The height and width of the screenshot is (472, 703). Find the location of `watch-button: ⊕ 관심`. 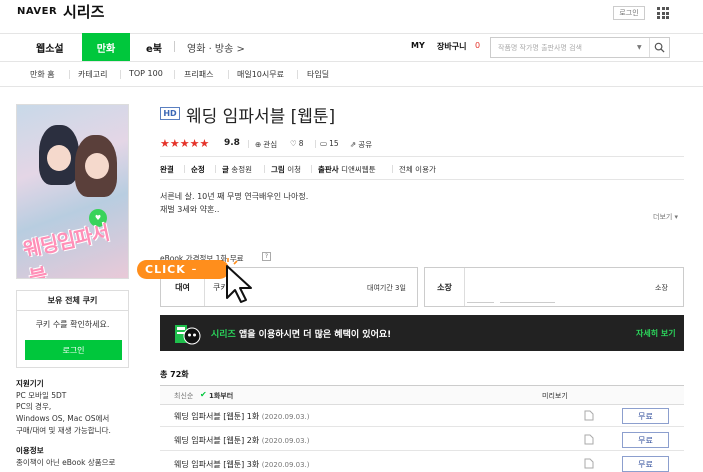

watch-button: ⊕ 관심 is located at coordinates (266, 144).